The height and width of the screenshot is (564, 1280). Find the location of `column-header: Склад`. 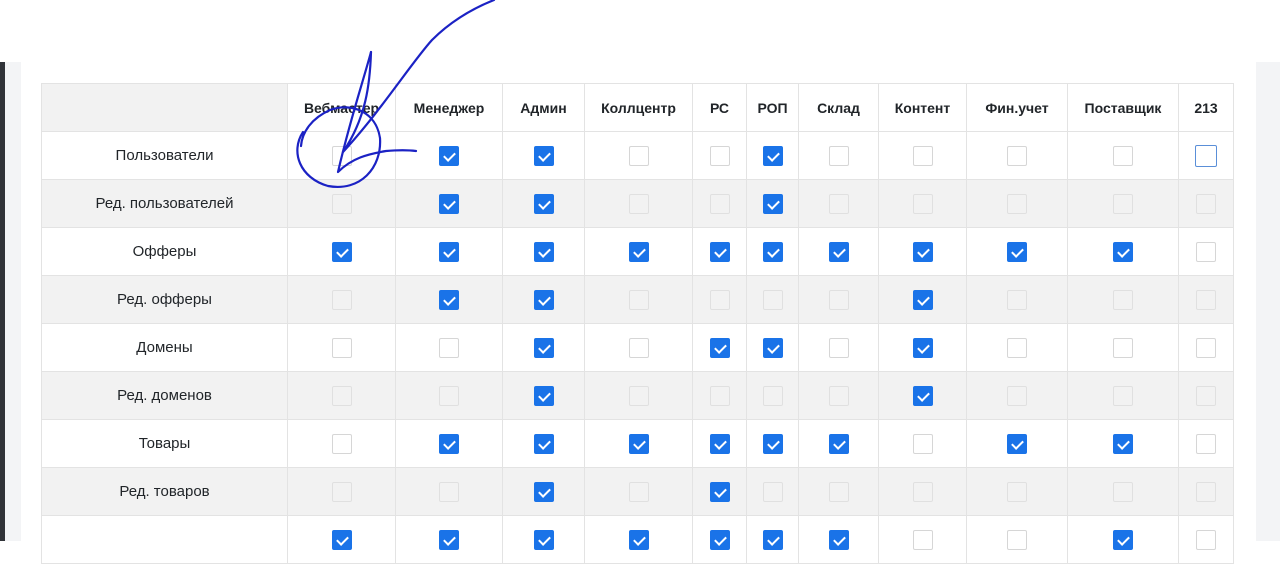

column-header: Склад is located at coordinates (838, 107).